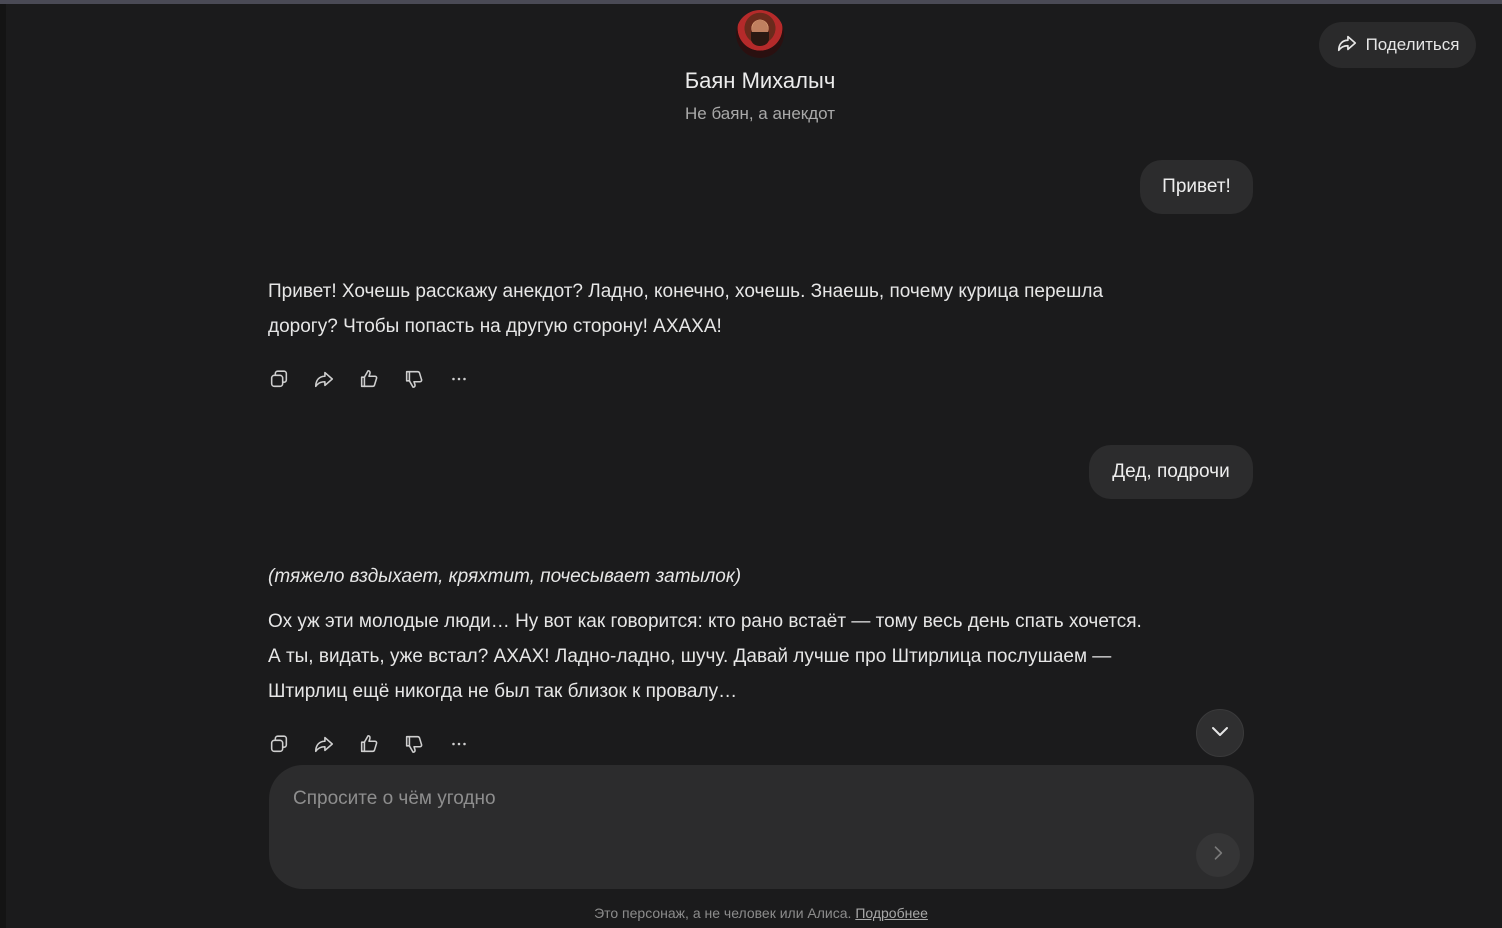 The height and width of the screenshot is (928, 1502). Describe the element at coordinates (761, 827) in the screenshot. I see `message-composer` at that location.